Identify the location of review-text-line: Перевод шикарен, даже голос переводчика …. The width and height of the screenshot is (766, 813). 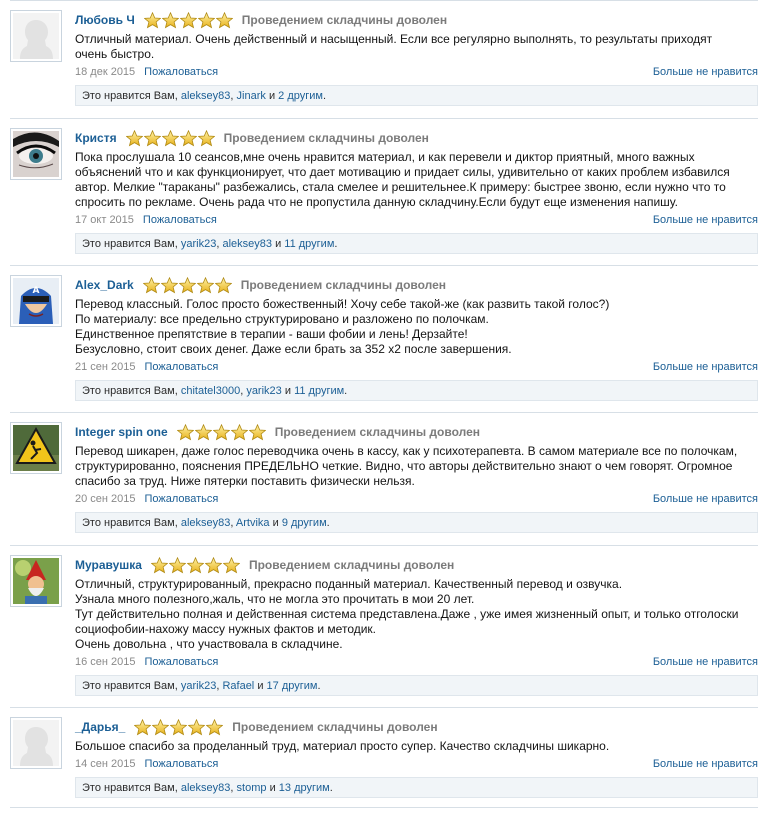
(406, 451).